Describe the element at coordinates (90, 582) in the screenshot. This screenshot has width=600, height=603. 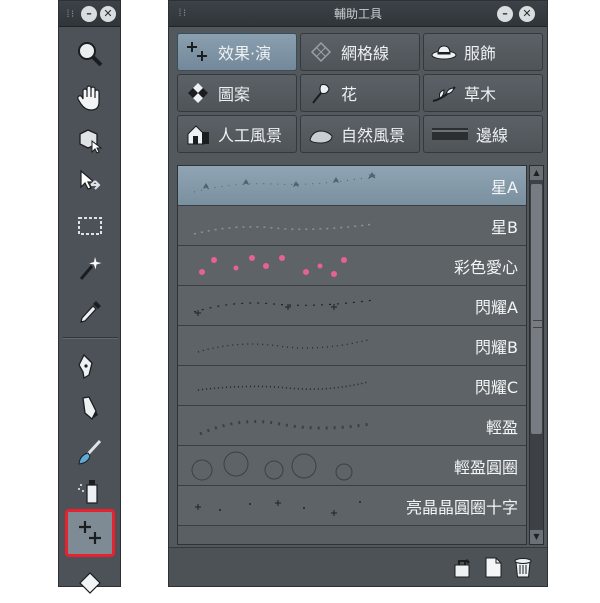
I see `eraser-tool-button` at that location.